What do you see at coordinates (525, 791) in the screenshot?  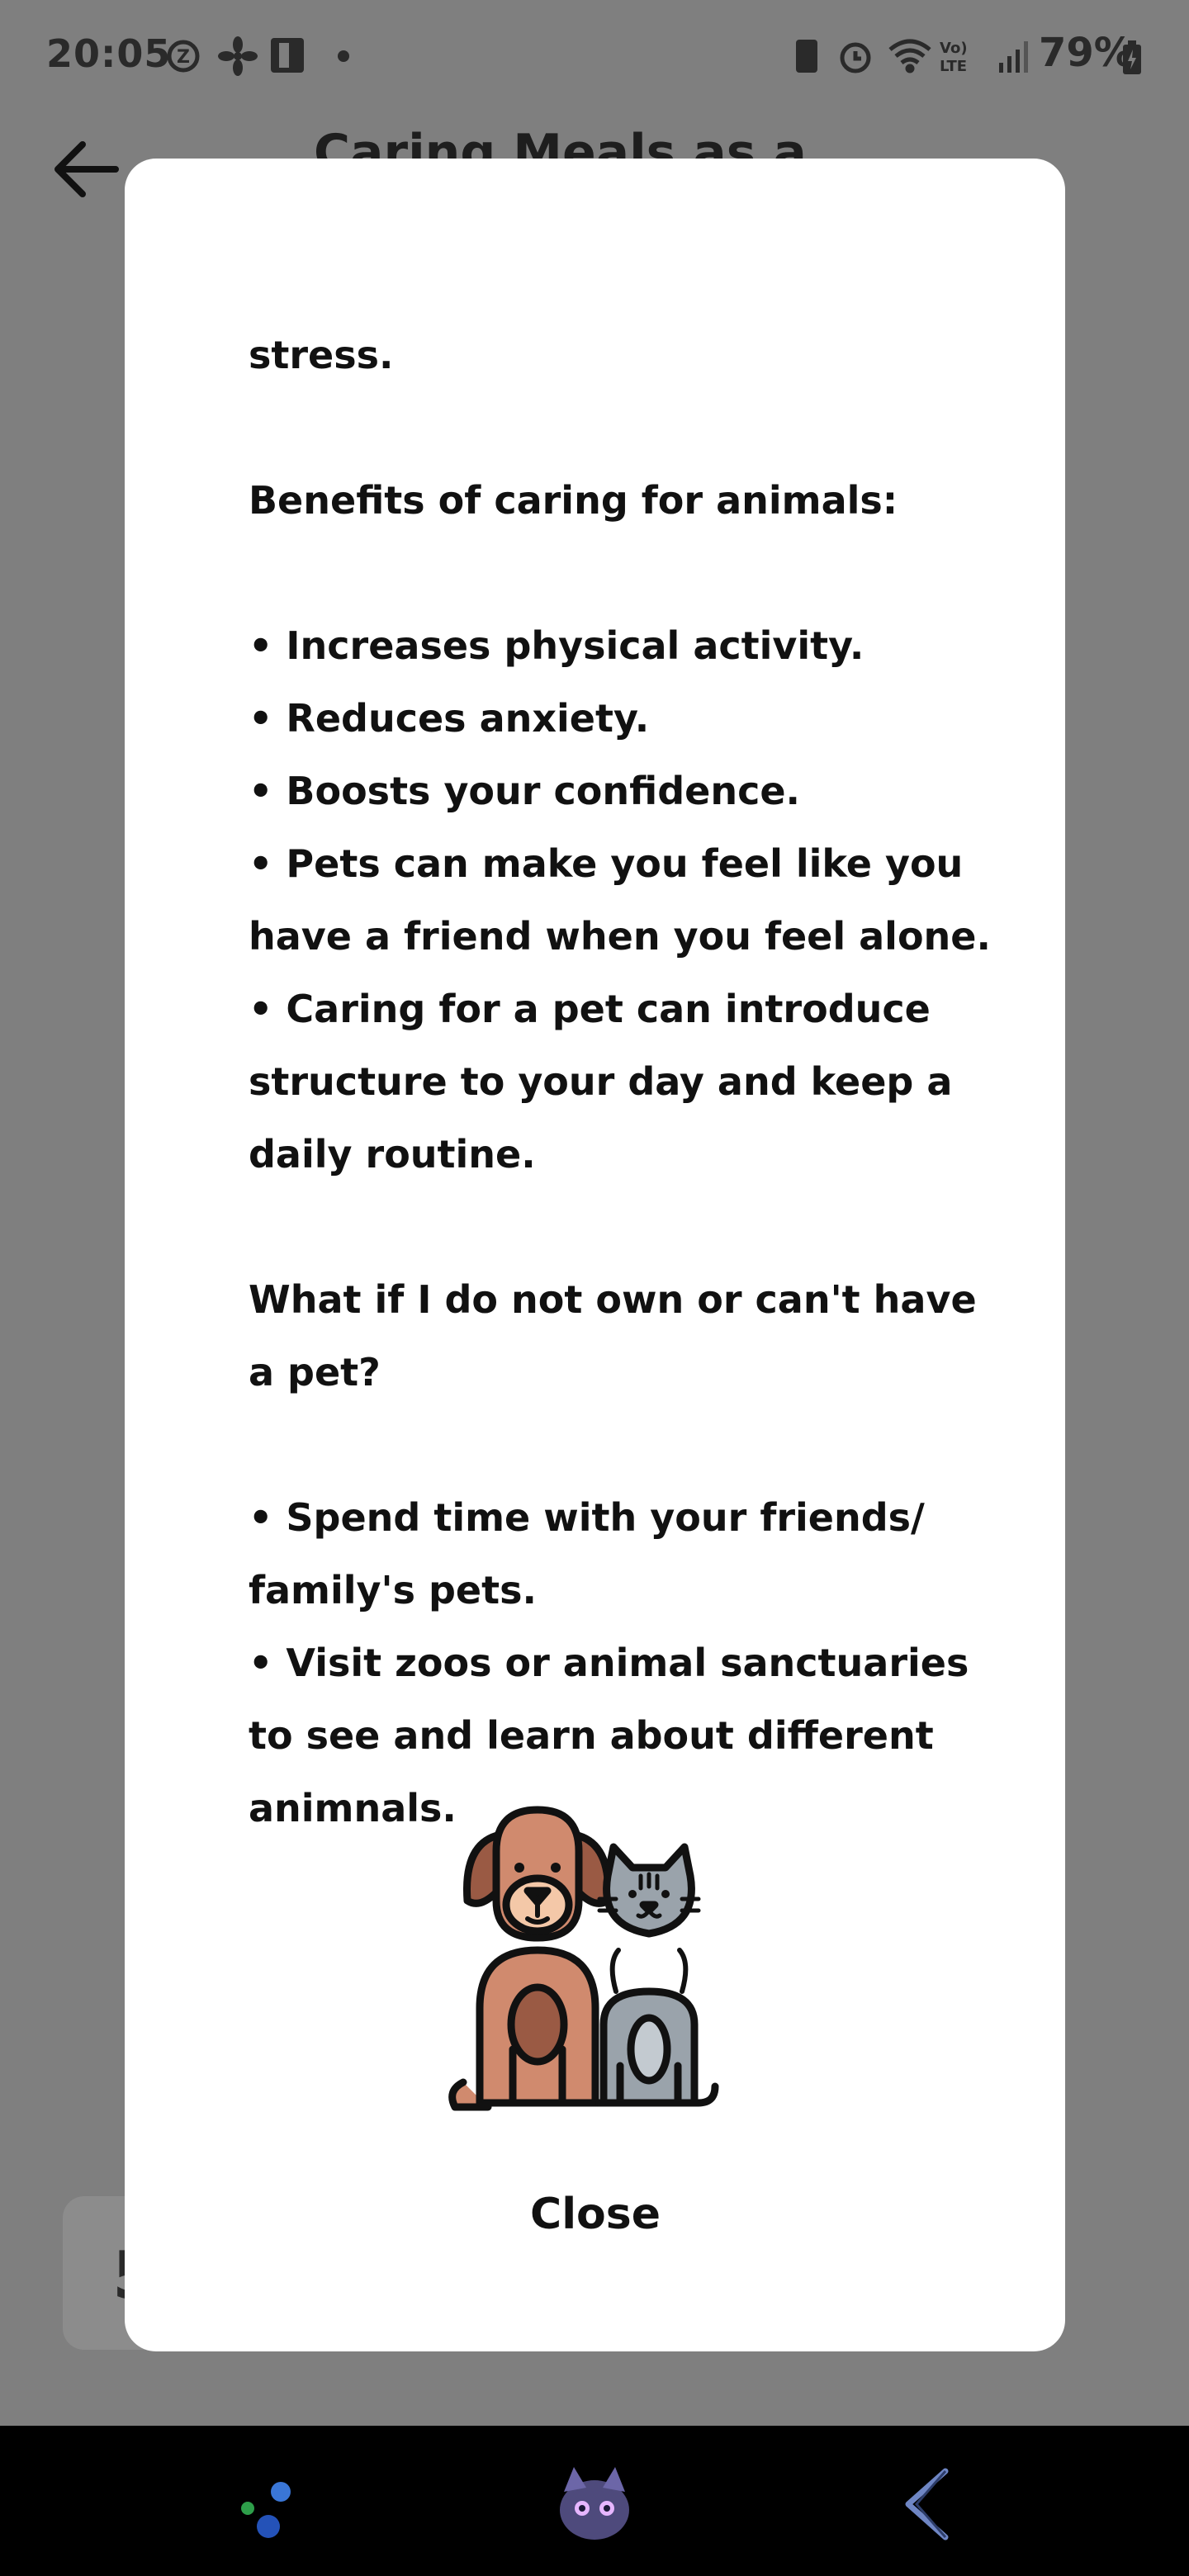 I see `bullet-item: • Boosts your confidence.` at bounding box center [525, 791].